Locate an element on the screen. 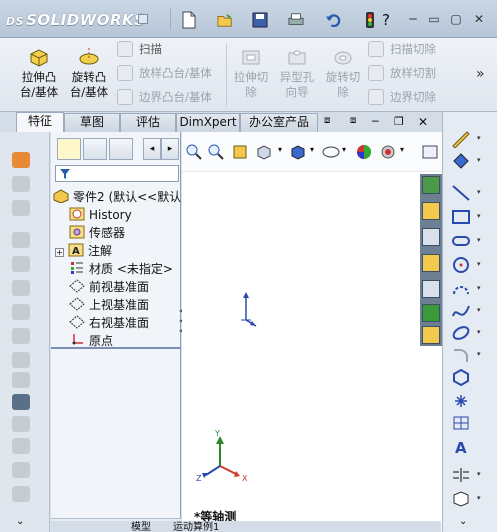 This screenshot has width=497, height=532. tree-item-right-plane: 右视基准面 is located at coordinates (109, 323).